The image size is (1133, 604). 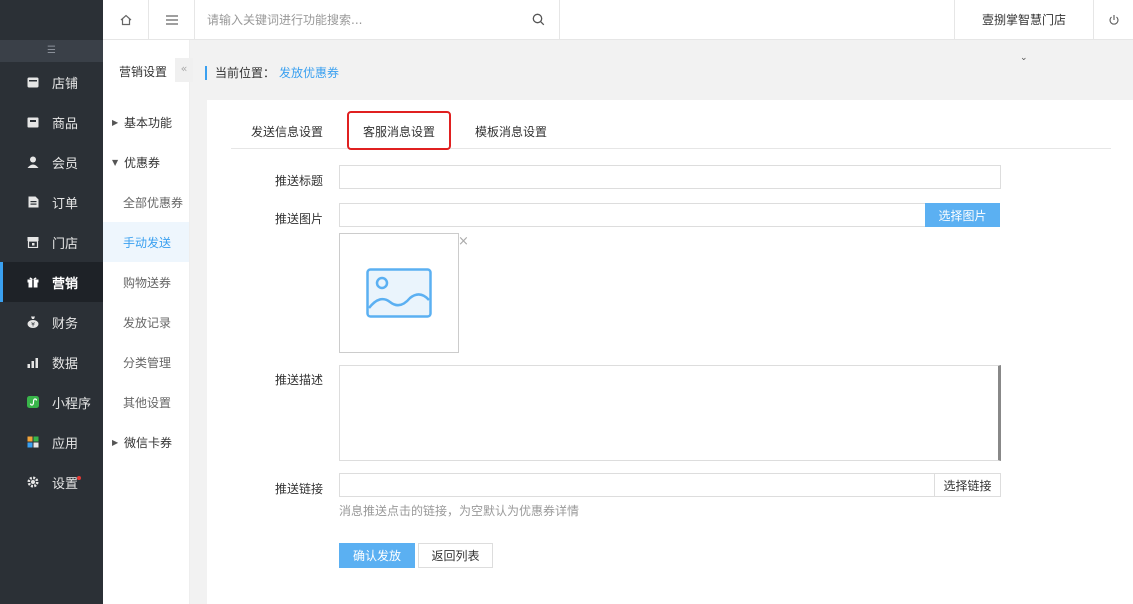 I want to click on main-sidebar: ☰ 店铺商品会员订单门店营销 ¥ 财务数据小程序应用设置, so click(x=51, y=302).